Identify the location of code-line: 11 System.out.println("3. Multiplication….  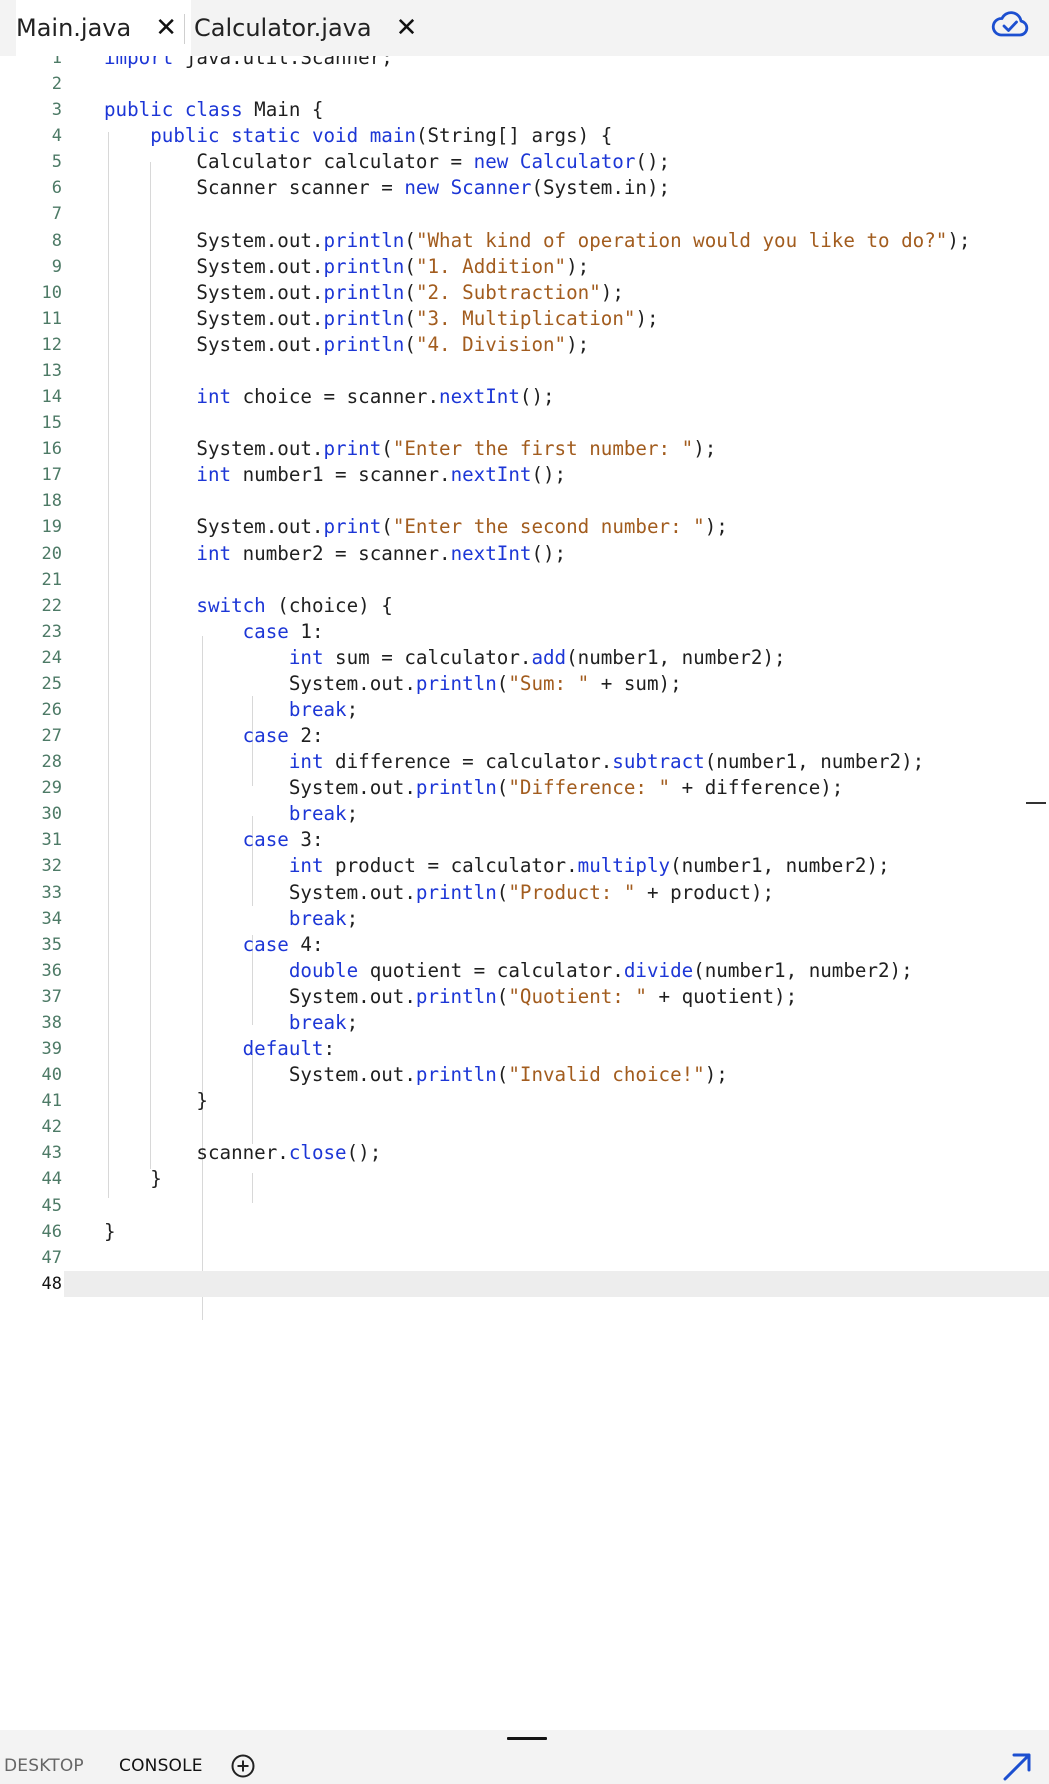
(524, 319).